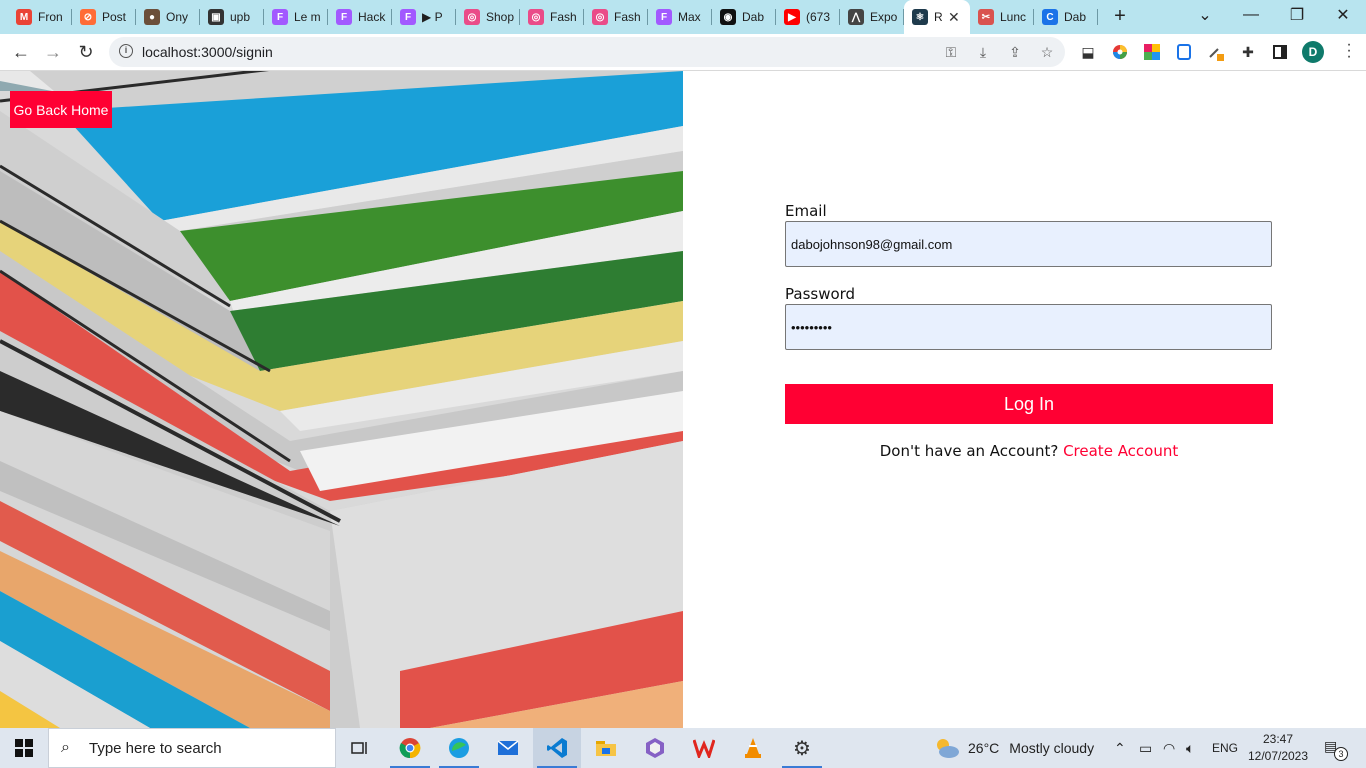  I want to click on email-label: Email, so click(806, 211).